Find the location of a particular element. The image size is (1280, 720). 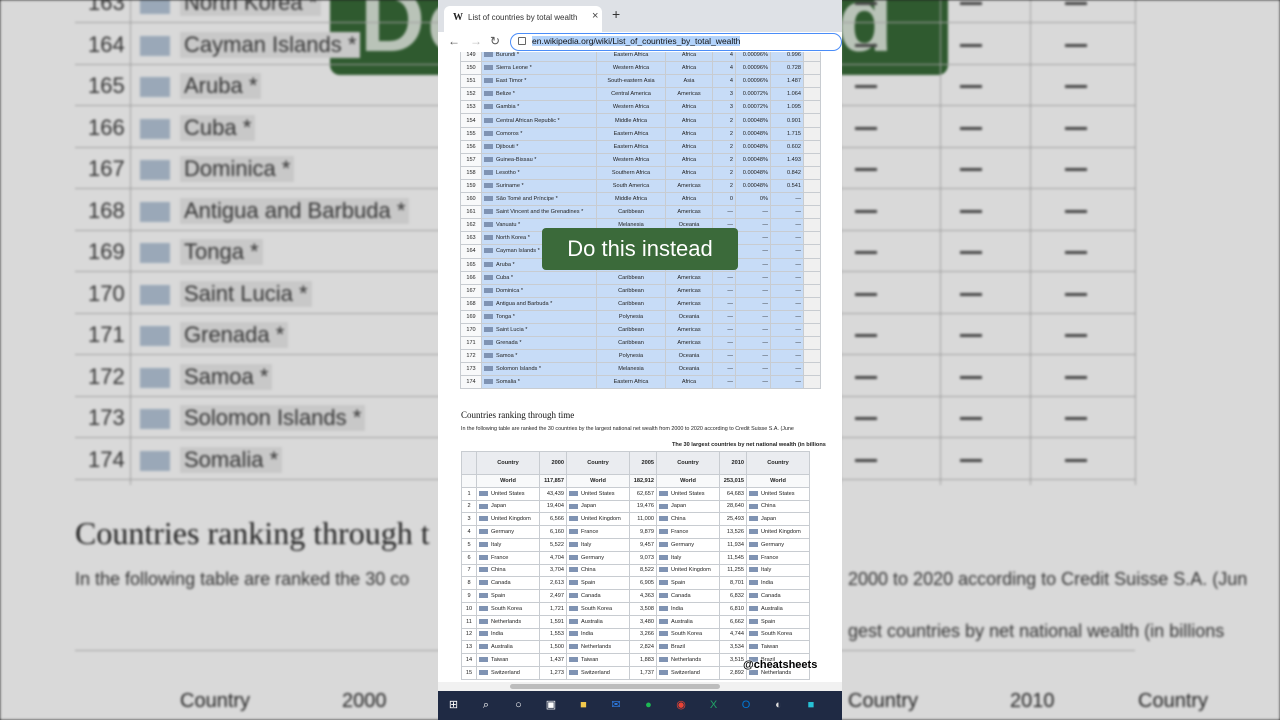

file-explorer-icon: ■ is located at coordinates (583, 705).